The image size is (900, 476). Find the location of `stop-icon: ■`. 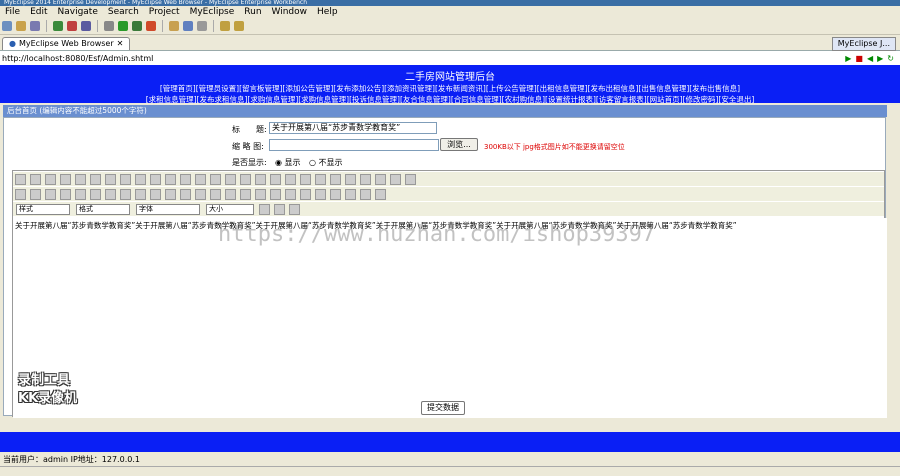

stop-icon: ■ is located at coordinates (859, 58).